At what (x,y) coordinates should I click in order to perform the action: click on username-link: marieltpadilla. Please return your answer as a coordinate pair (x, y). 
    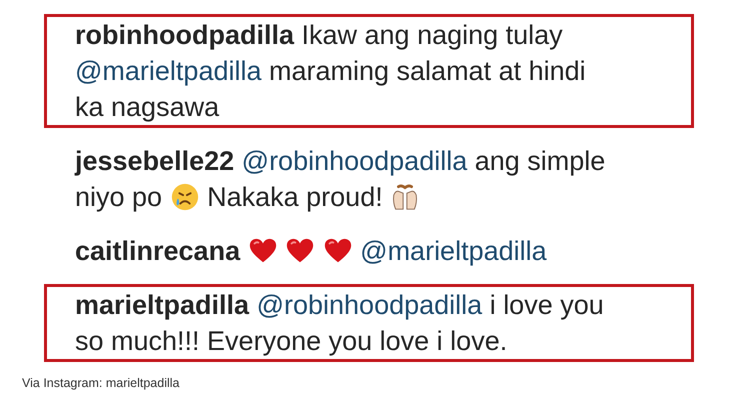
    Looking at the image, I should click on (162, 305).